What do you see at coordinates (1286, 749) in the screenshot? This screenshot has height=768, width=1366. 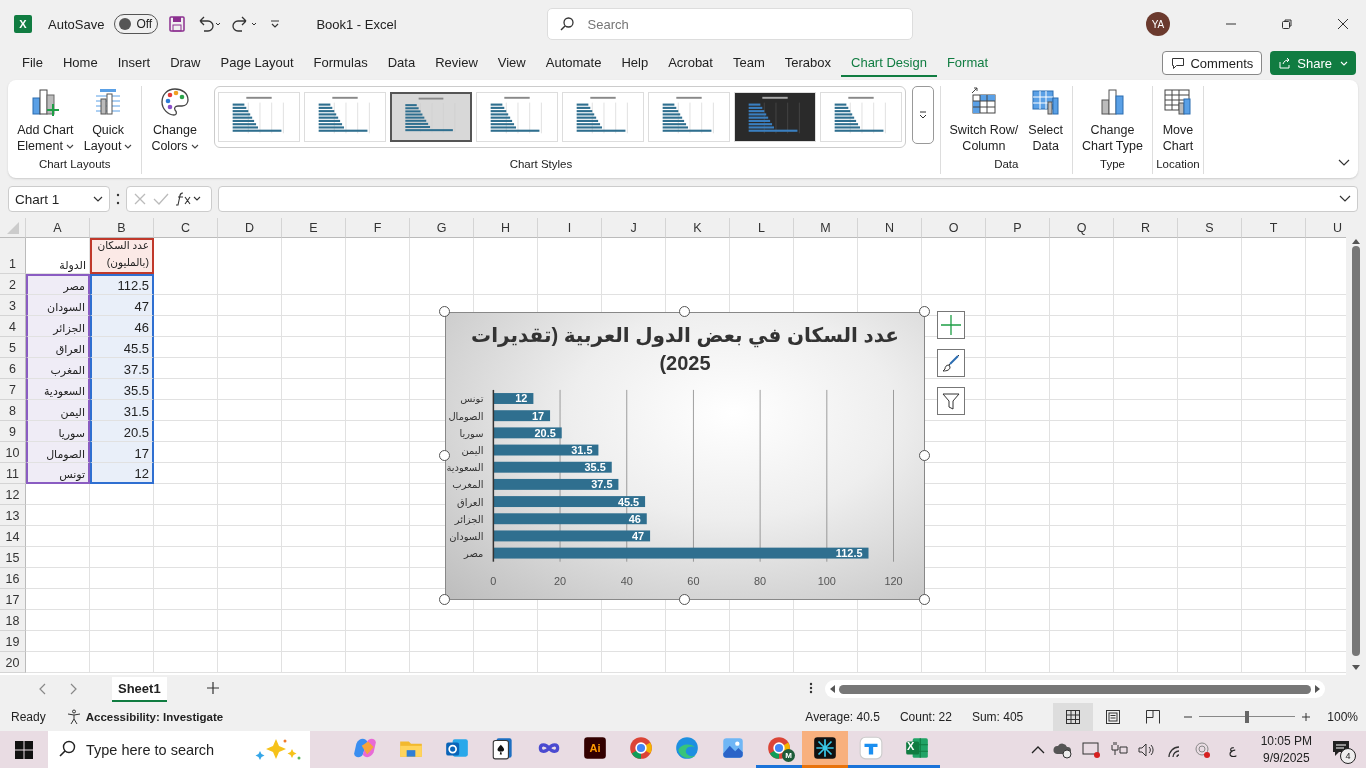 I see `taskbar-clock: 10:05 PM 9/9/2025` at bounding box center [1286, 749].